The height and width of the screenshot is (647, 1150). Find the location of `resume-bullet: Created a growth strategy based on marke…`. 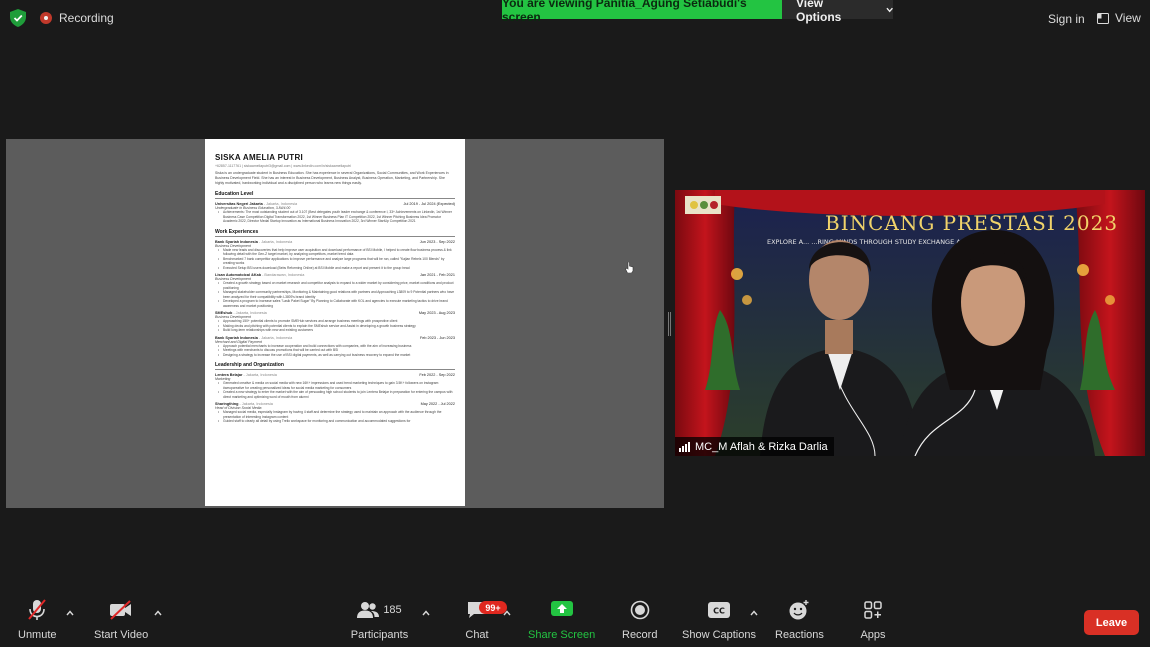

resume-bullet: Created a growth strategy based on marke… is located at coordinates (335, 285).